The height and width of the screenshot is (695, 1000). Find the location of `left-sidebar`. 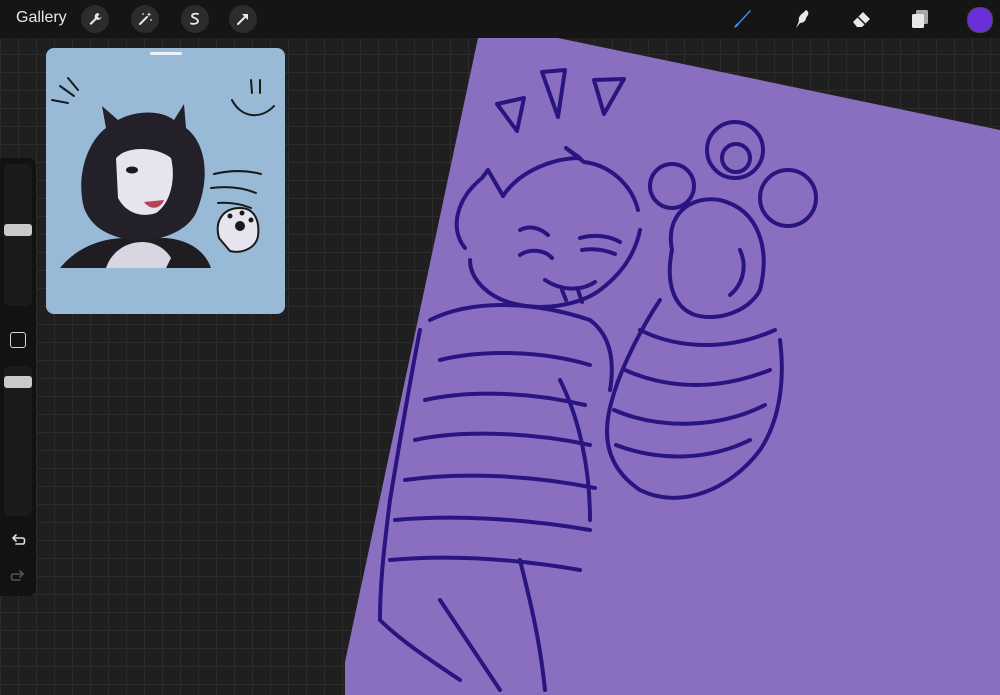

left-sidebar is located at coordinates (18, 377).